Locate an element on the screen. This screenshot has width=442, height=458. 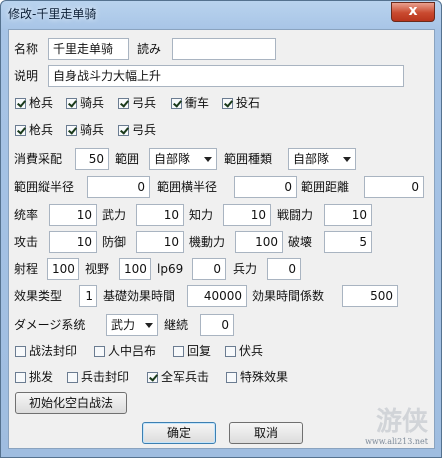
combat-power-field: 10 is located at coordinates (348, 215).